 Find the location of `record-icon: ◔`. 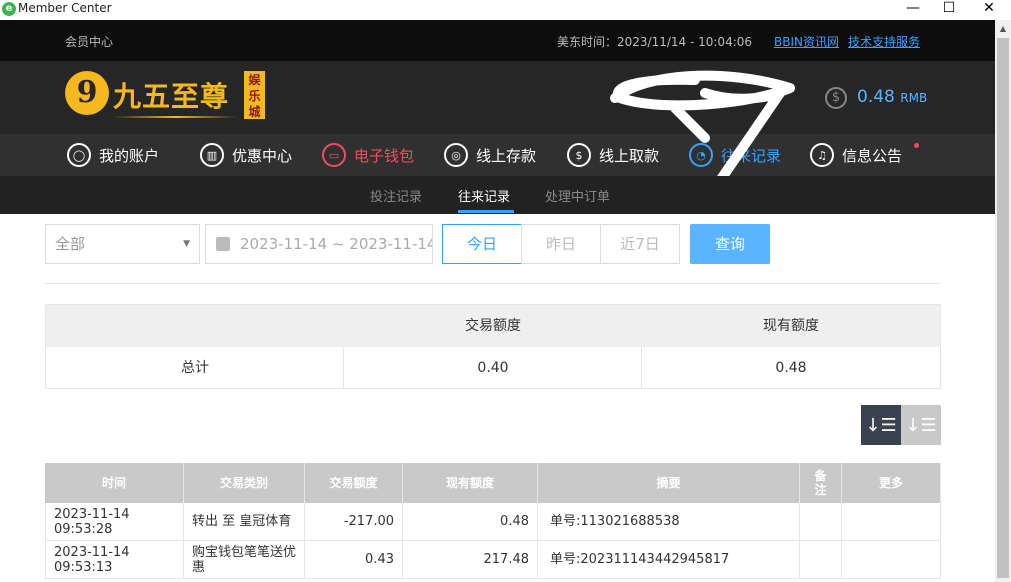

record-icon: ◔ is located at coordinates (701, 155).